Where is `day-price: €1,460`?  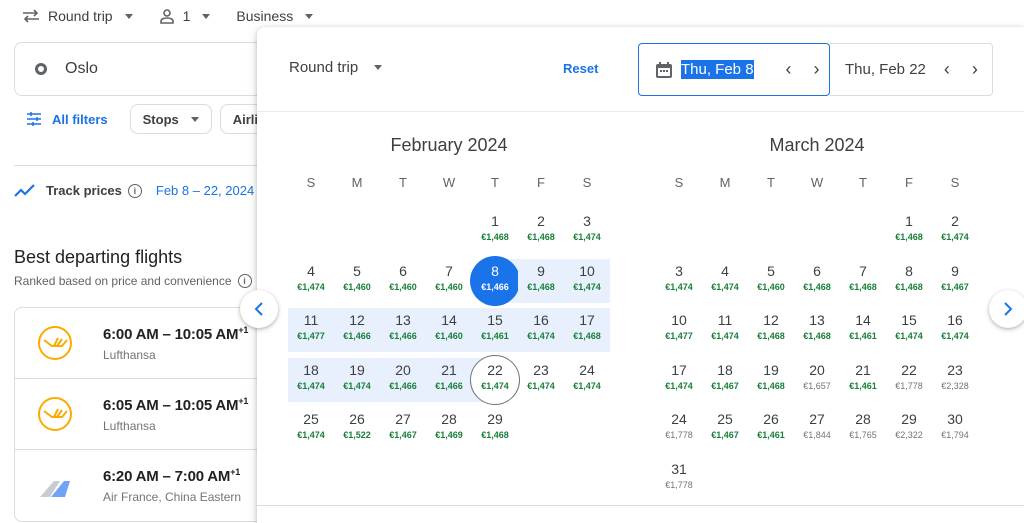
day-price: €1,460 is located at coordinates (449, 286).